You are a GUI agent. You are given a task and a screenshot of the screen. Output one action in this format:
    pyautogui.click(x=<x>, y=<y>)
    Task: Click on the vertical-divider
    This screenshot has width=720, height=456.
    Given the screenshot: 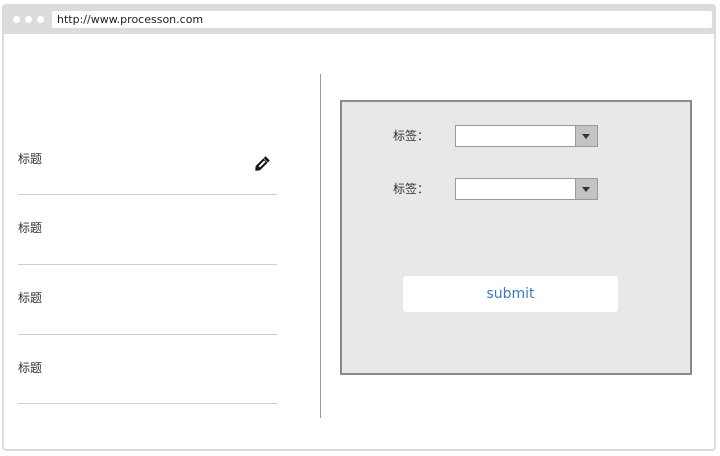 What is the action you would take?
    pyautogui.click(x=320, y=246)
    